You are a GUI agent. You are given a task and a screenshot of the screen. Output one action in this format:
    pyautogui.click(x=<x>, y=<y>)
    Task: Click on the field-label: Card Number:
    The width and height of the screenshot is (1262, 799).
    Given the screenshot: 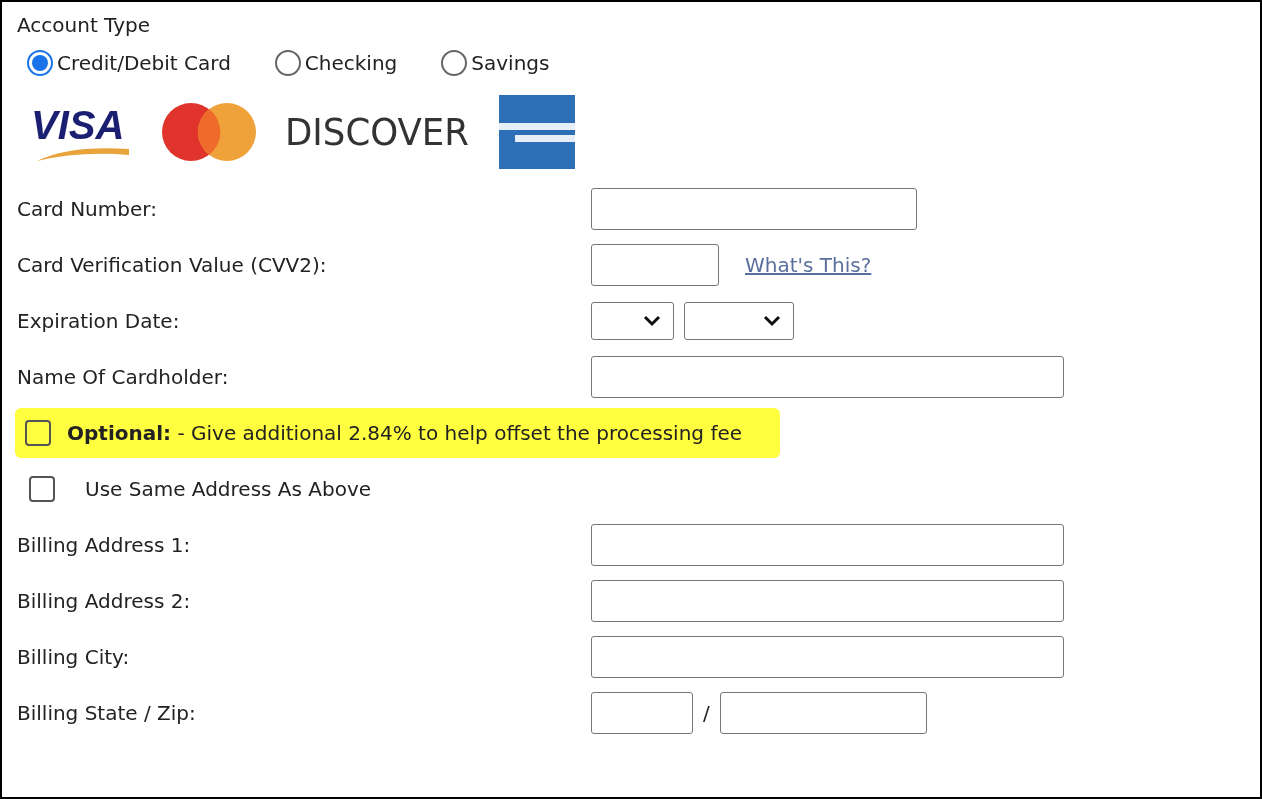 What is the action you would take?
    pyautogui.click(x=87, y=209)
    